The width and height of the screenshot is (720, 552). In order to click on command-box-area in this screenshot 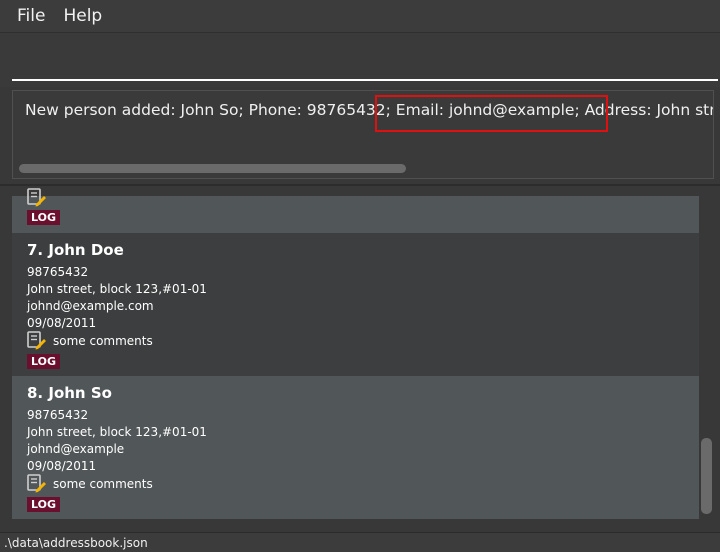, I will do `click(360, 60)`.